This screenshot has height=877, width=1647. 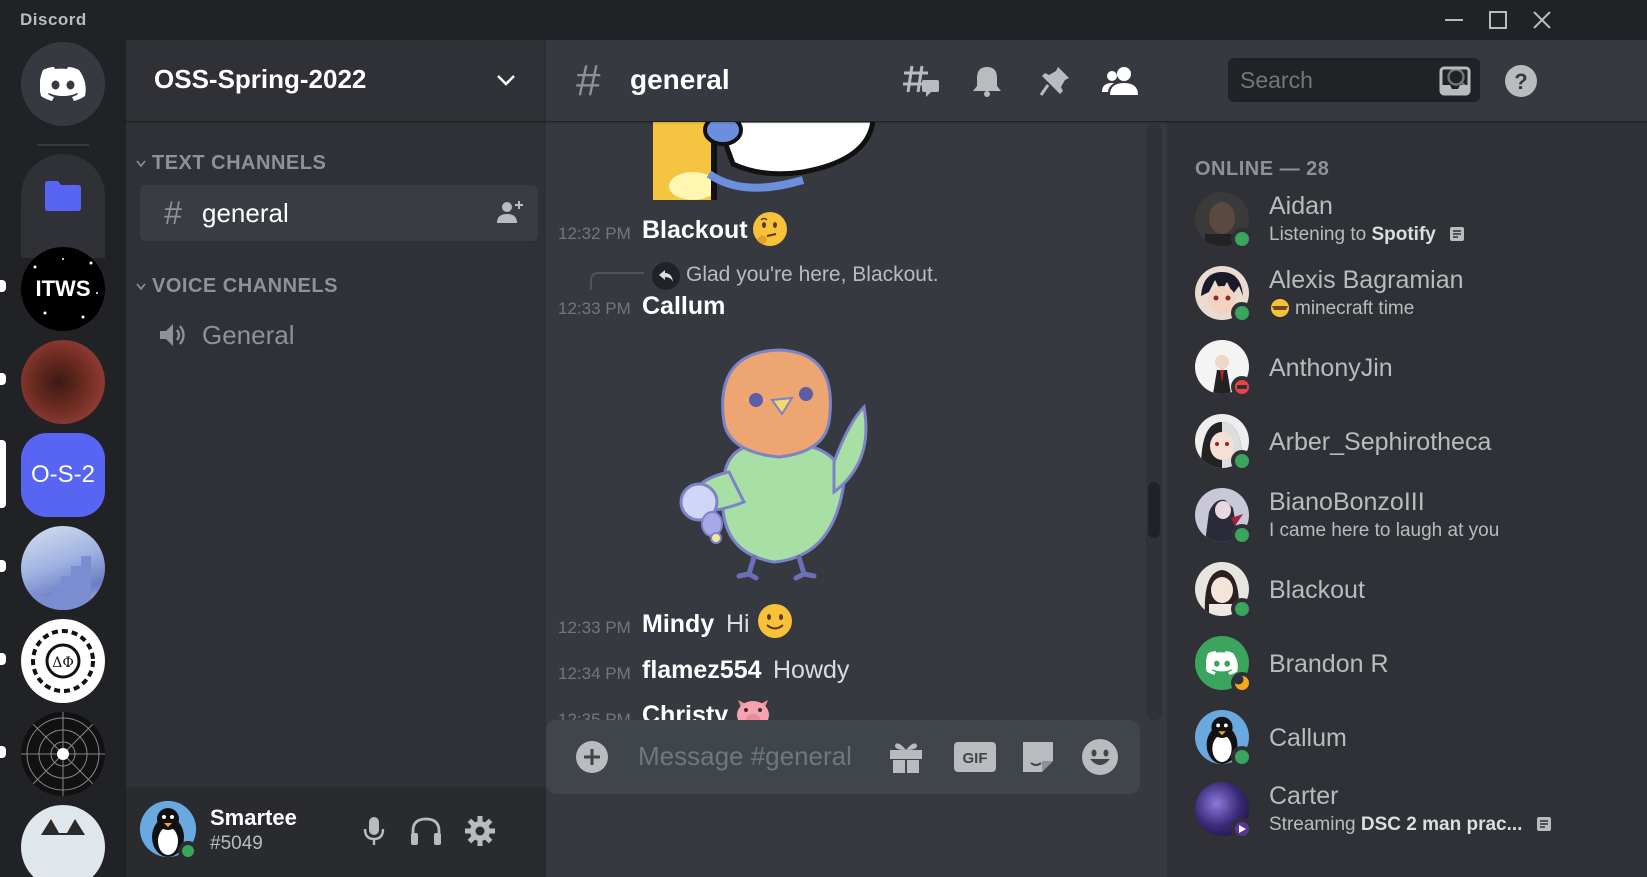 I want to click on bell-icon, so click(x=987, y=82).